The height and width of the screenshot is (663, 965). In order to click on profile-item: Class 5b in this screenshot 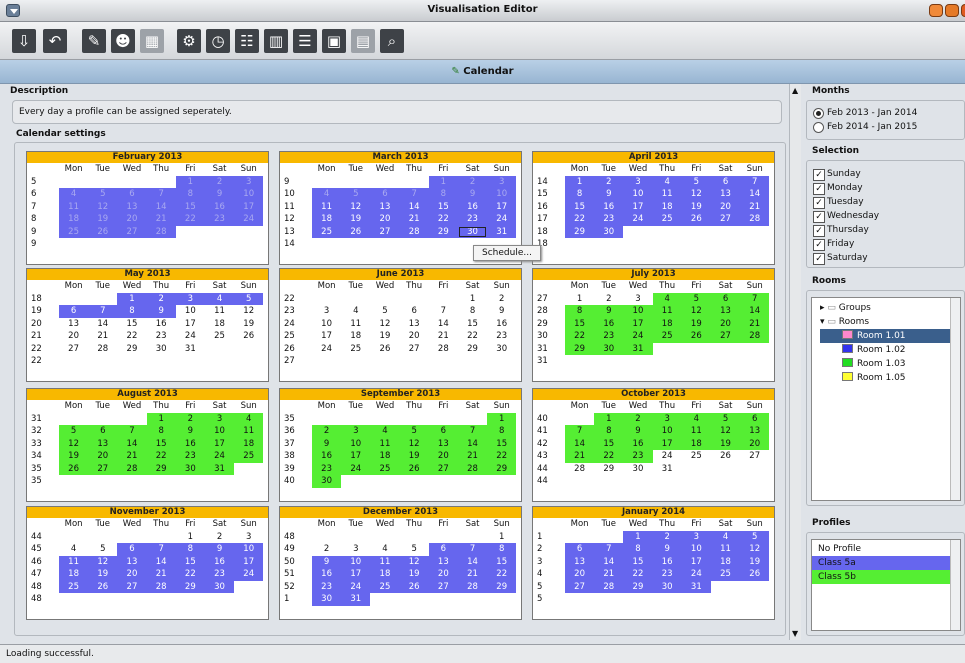, I will do `click(881, 577)`.